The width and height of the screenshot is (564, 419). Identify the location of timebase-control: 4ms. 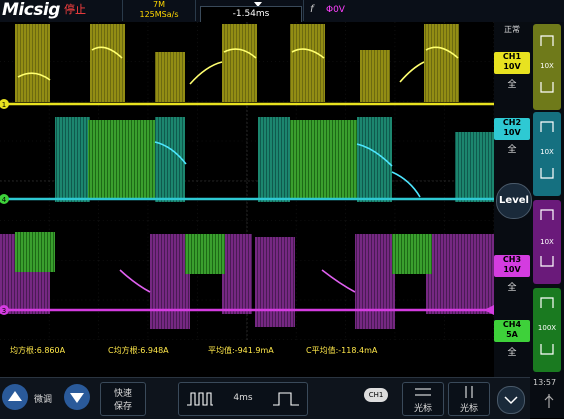
(243, 399).